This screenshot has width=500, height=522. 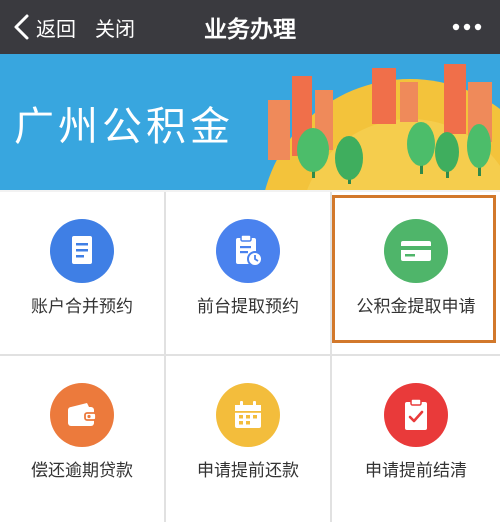 I want to click on service-label: 账户合并预约, so click(x=82, y=307).